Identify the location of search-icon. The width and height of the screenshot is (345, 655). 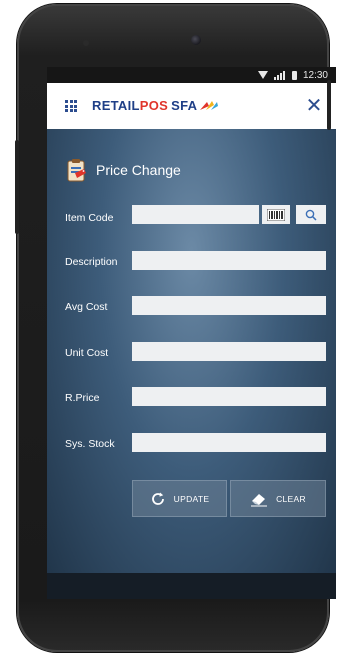
(311, 215).